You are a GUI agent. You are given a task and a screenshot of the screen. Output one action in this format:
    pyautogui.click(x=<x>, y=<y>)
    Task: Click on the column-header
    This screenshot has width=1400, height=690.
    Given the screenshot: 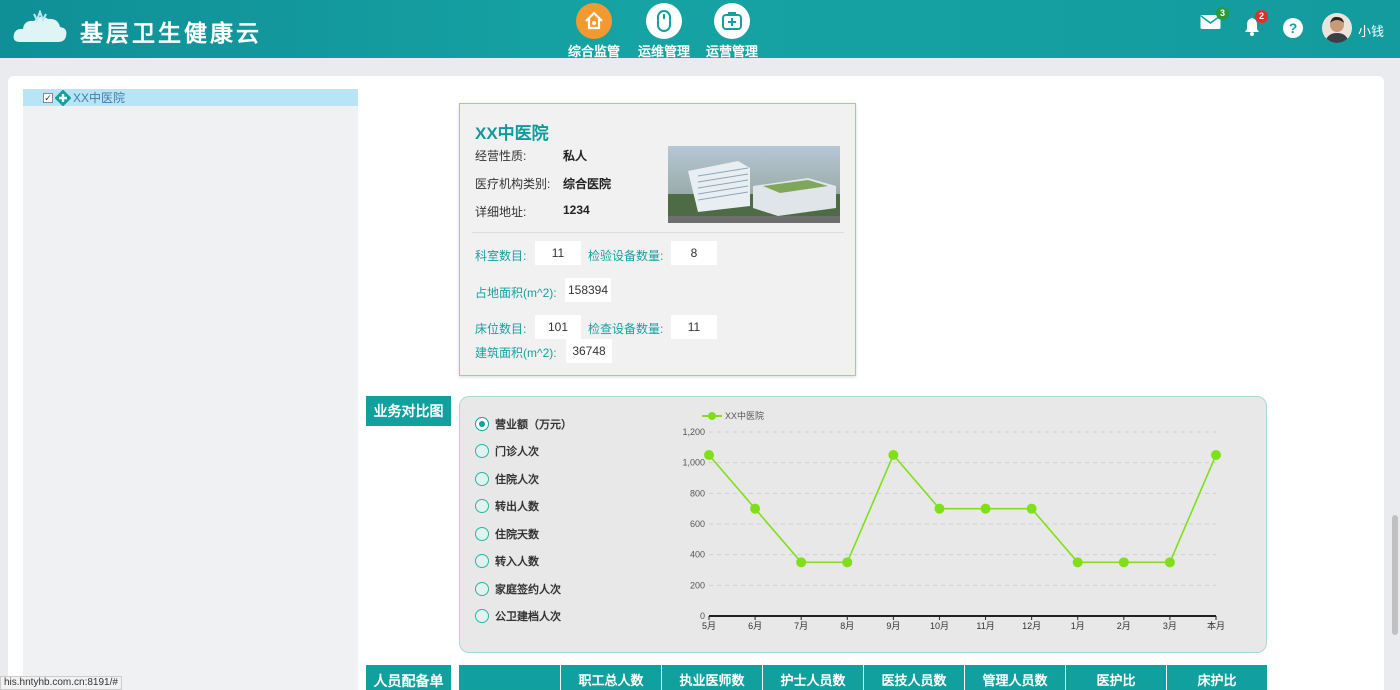 What is the action you would take?
    pyautogui.click(x=509, y=677)
    